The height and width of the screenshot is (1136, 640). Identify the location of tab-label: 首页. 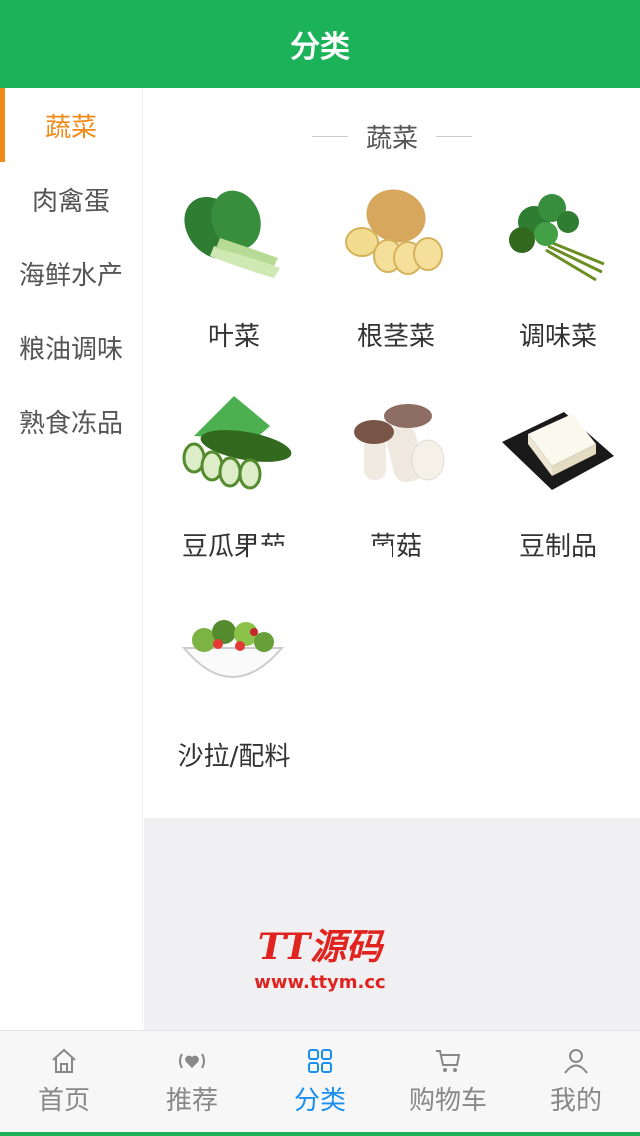
(63, 1101).